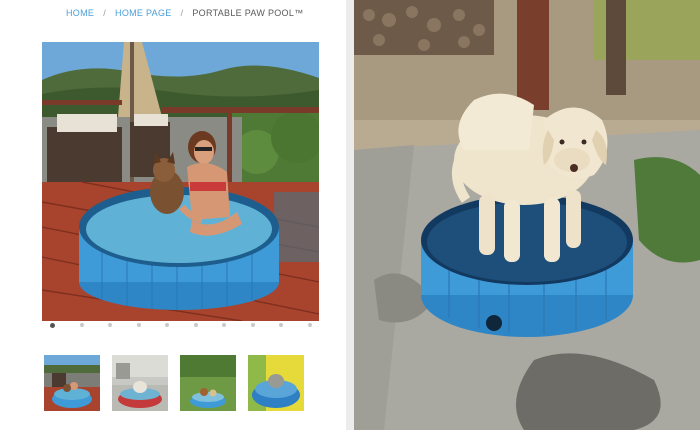 The width and height of the screenshot is (700, 430). I want to click on thumbnail-dogs-grass, so click(208, 383).